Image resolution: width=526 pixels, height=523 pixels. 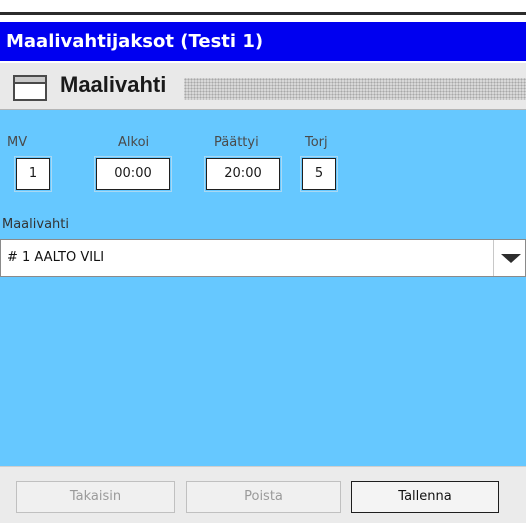 I want to click on window-title: Maalivahtijaksot (Testi 1), so click(x=263, y=41).